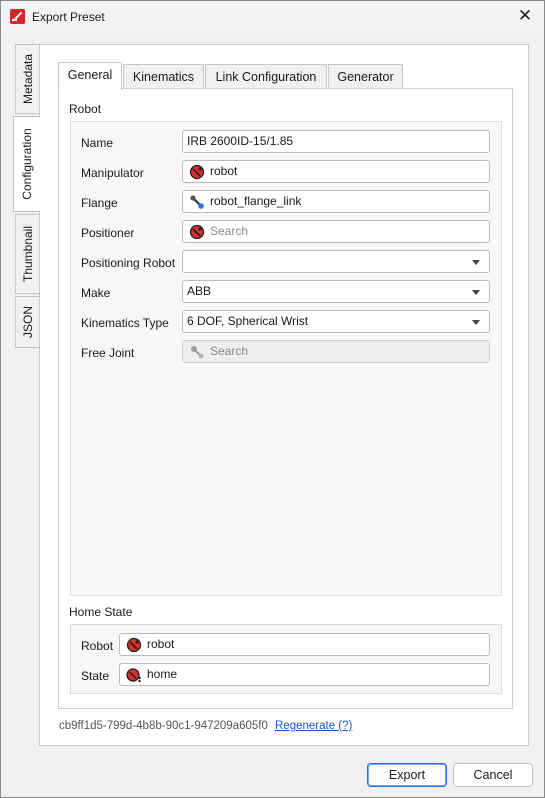 This screenshot has height=798, width=545. What do you see at coordinates (163, 76) in the screenshot?
I see `tab-kinematics: Kinematics` at bounding box center [163, 76].